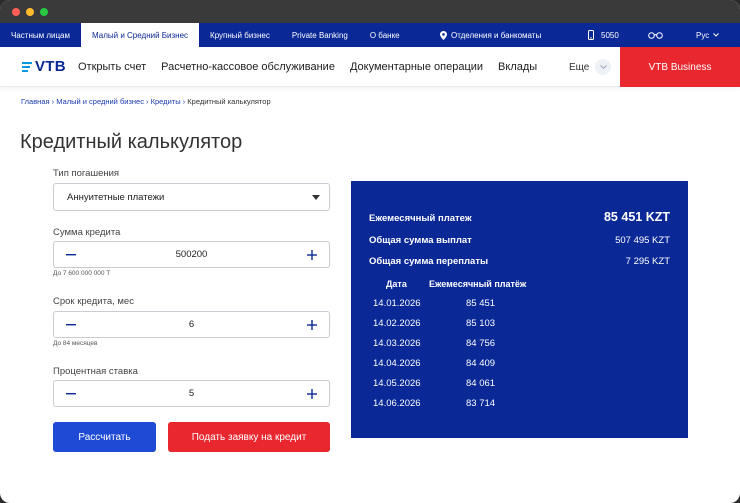 The height and width of the screenshot is (503, 740). What do you see at coordinates (397, 323) in the screenshot?
I see `schedule-date: 14.02.2026` at bounding box center [397, 323].